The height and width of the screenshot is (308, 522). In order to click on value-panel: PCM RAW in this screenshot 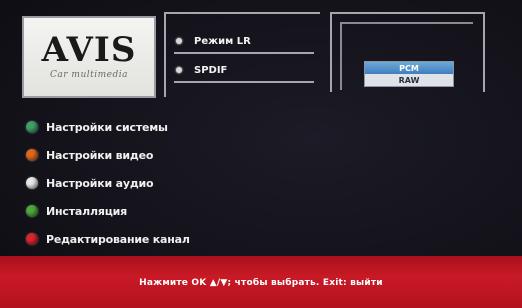, I will do `click(407, 52)`.